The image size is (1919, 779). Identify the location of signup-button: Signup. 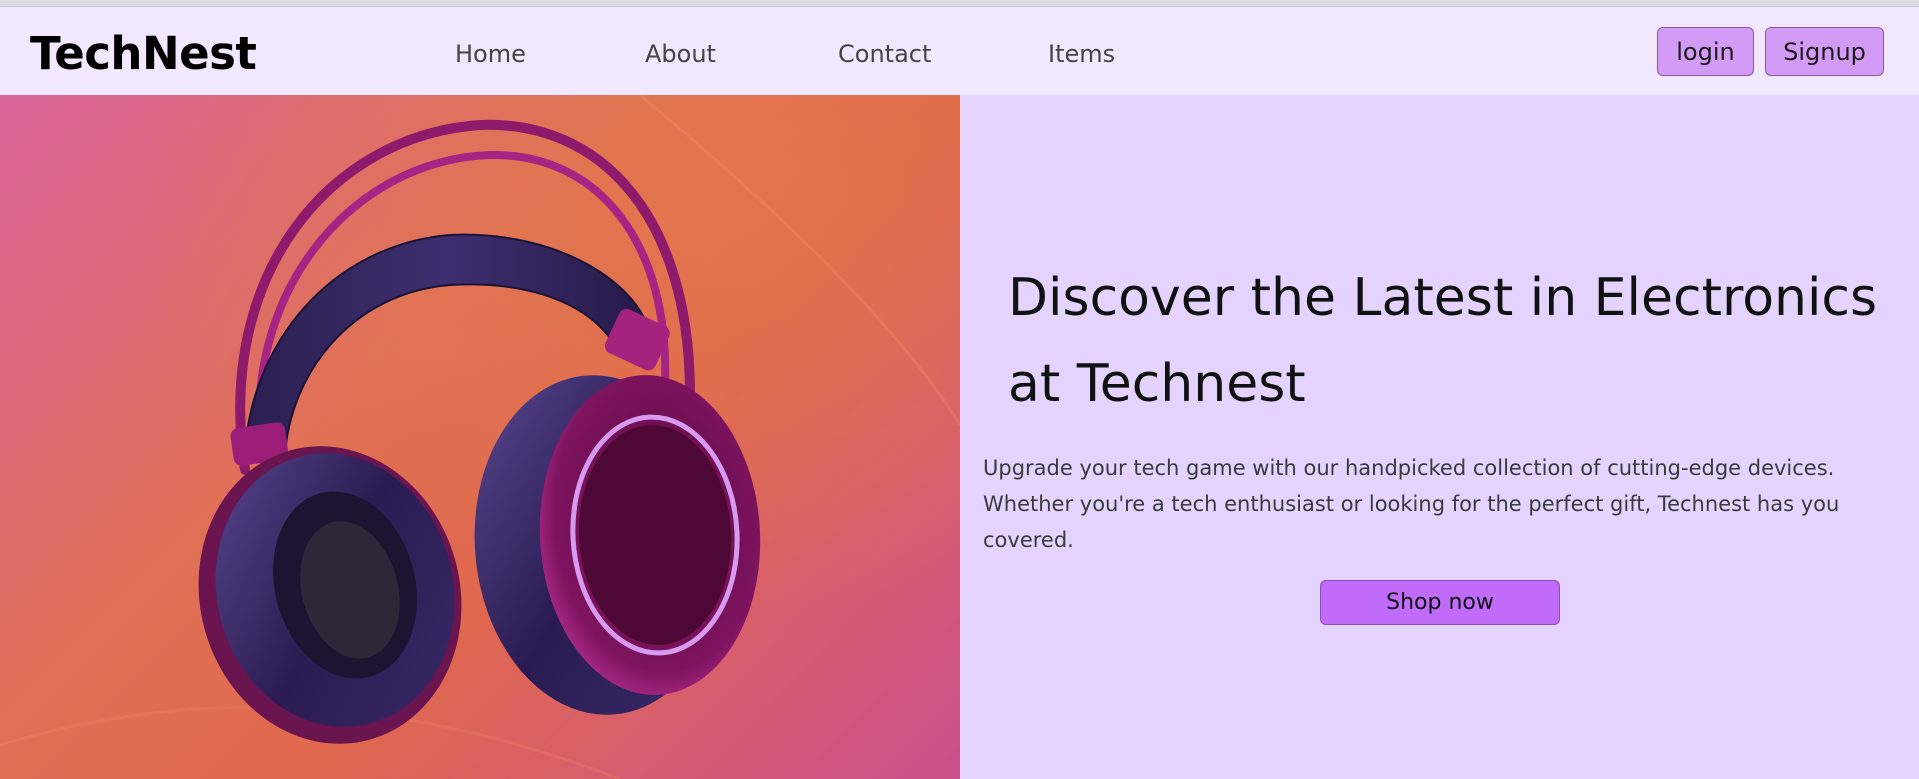
(1824, 51).